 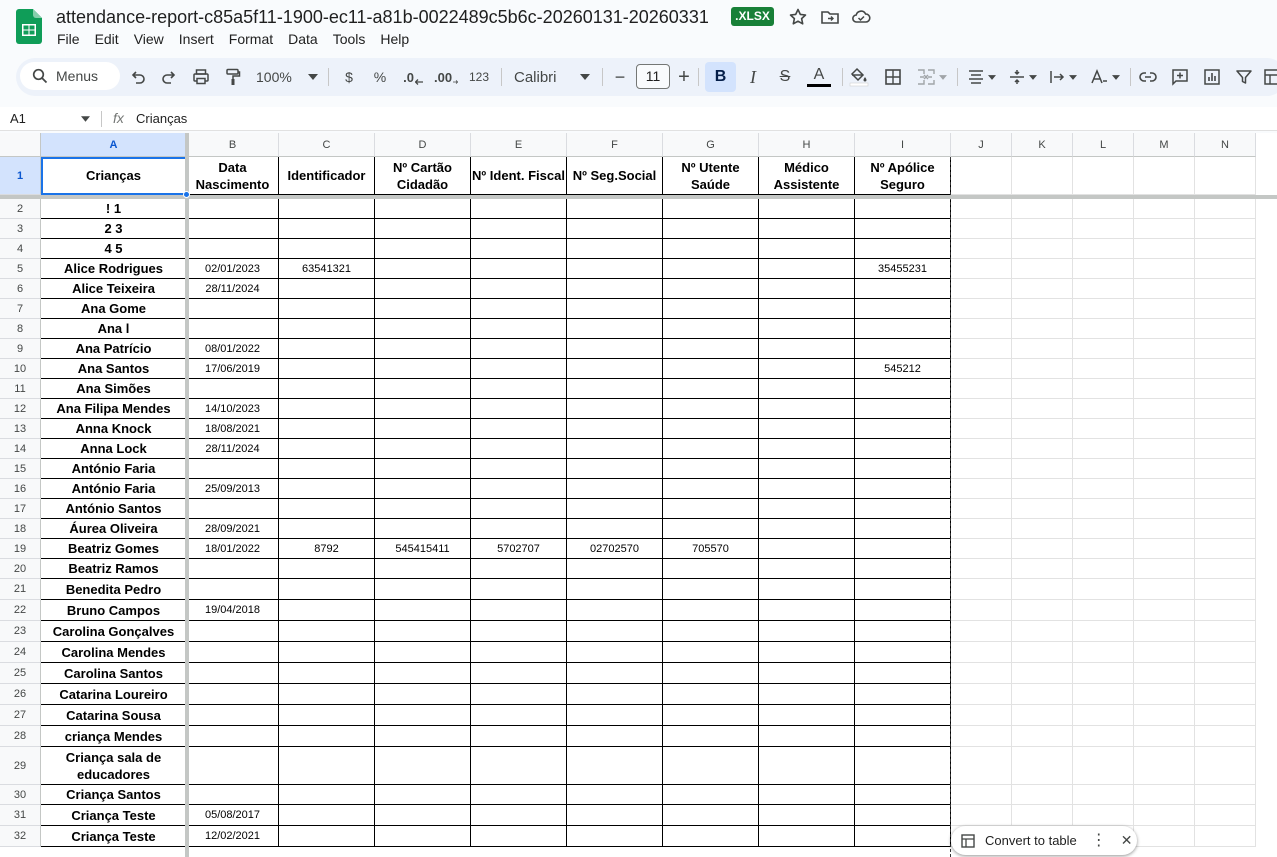 What do you see at coordinates (20, 449) in the screenshot?
I see `row-header-14: 14` at bounding box center [20, 449].